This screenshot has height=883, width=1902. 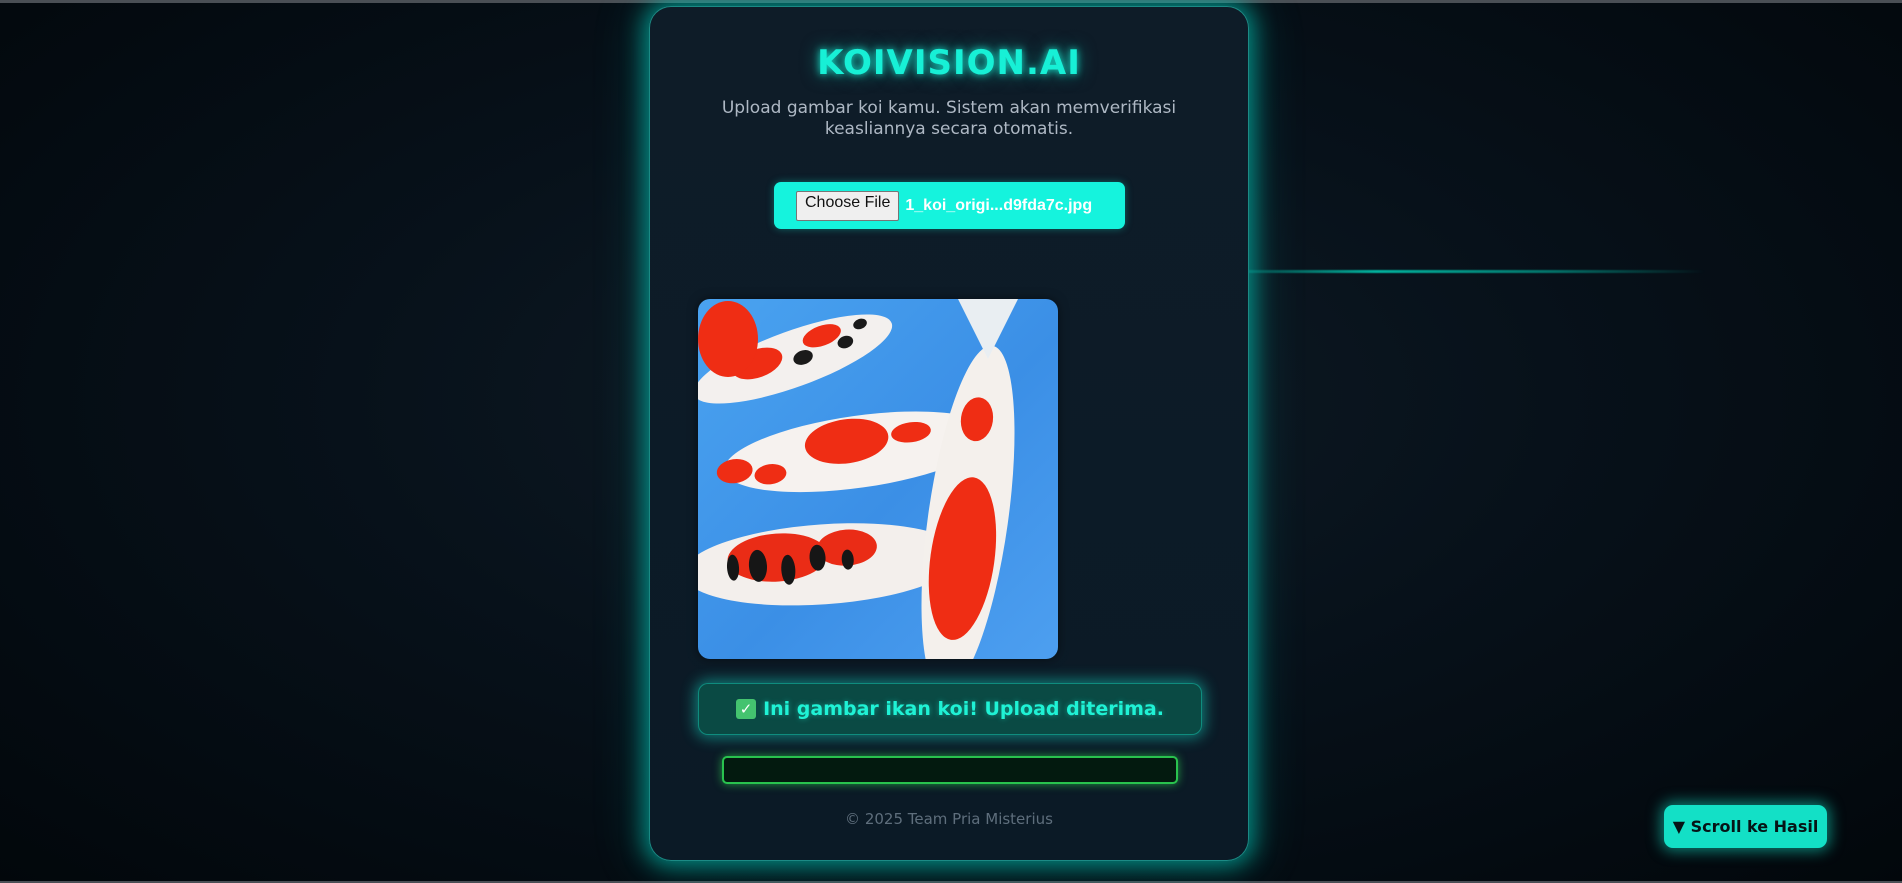 What do you see at coordinates (950, 770) in the screenshot?
I see `progress-bar` at bounding box center [950, 770].